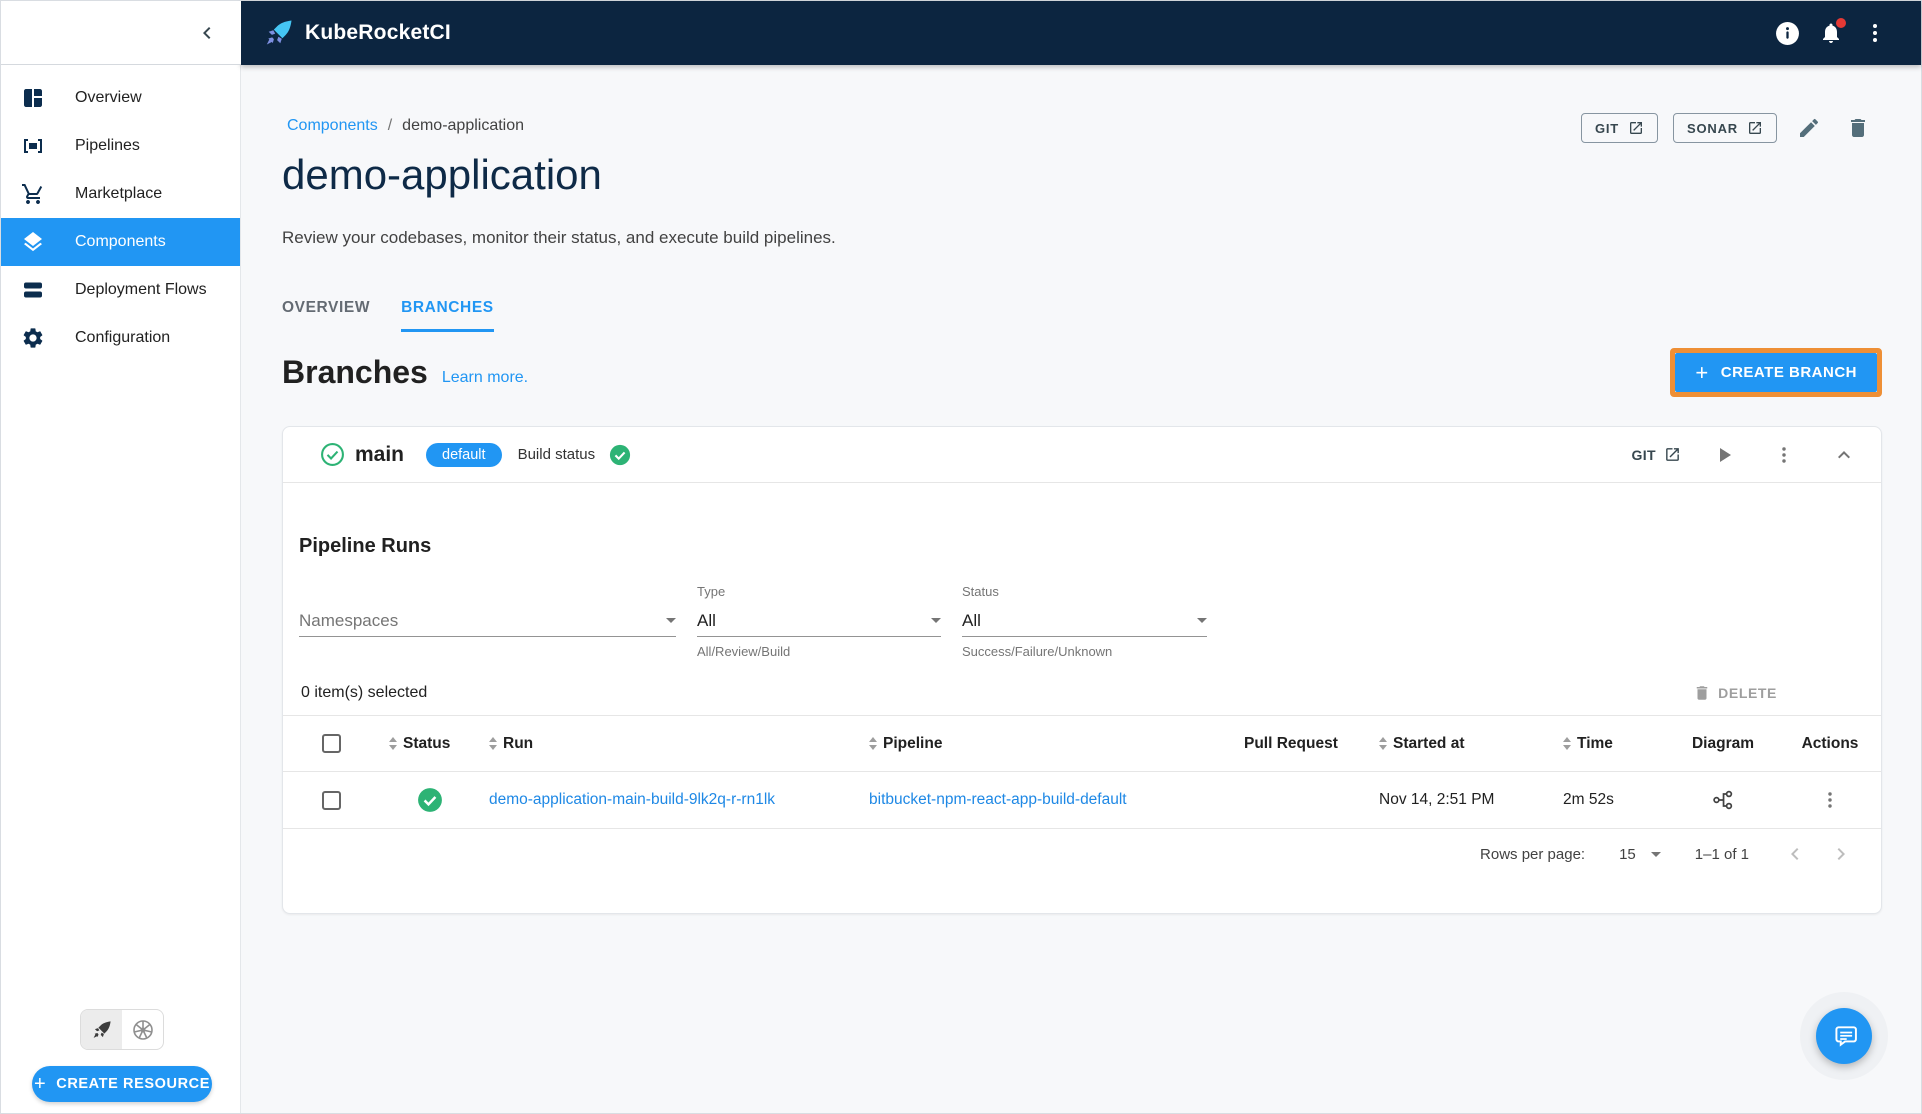 The height and width of the screenshot is (1114, 1922). Describe the element at coordinates (121, 33) in the screenshot. I see `sidebar-header` at that location.